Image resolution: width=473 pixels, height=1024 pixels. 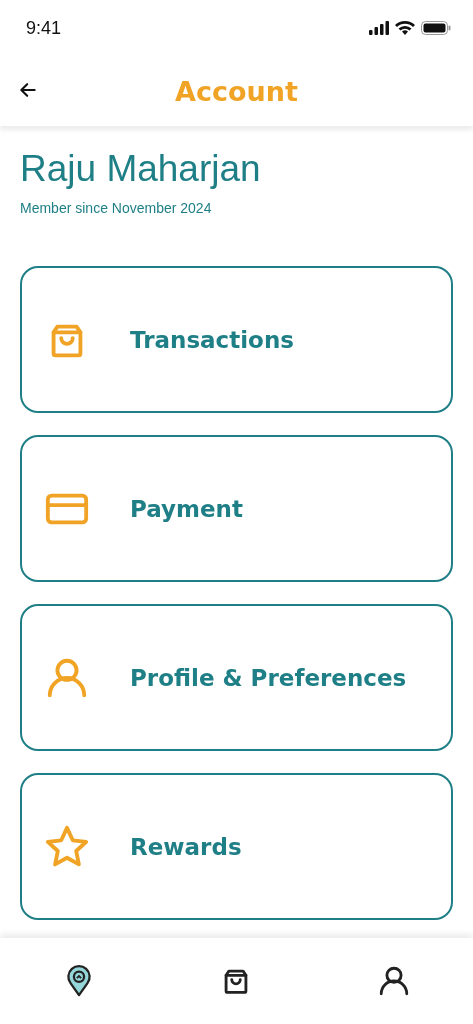 What do you see at coordinates (44, 28) in the screenshot?
I see `status-time: 9:41` at bounding box center [44, 28].